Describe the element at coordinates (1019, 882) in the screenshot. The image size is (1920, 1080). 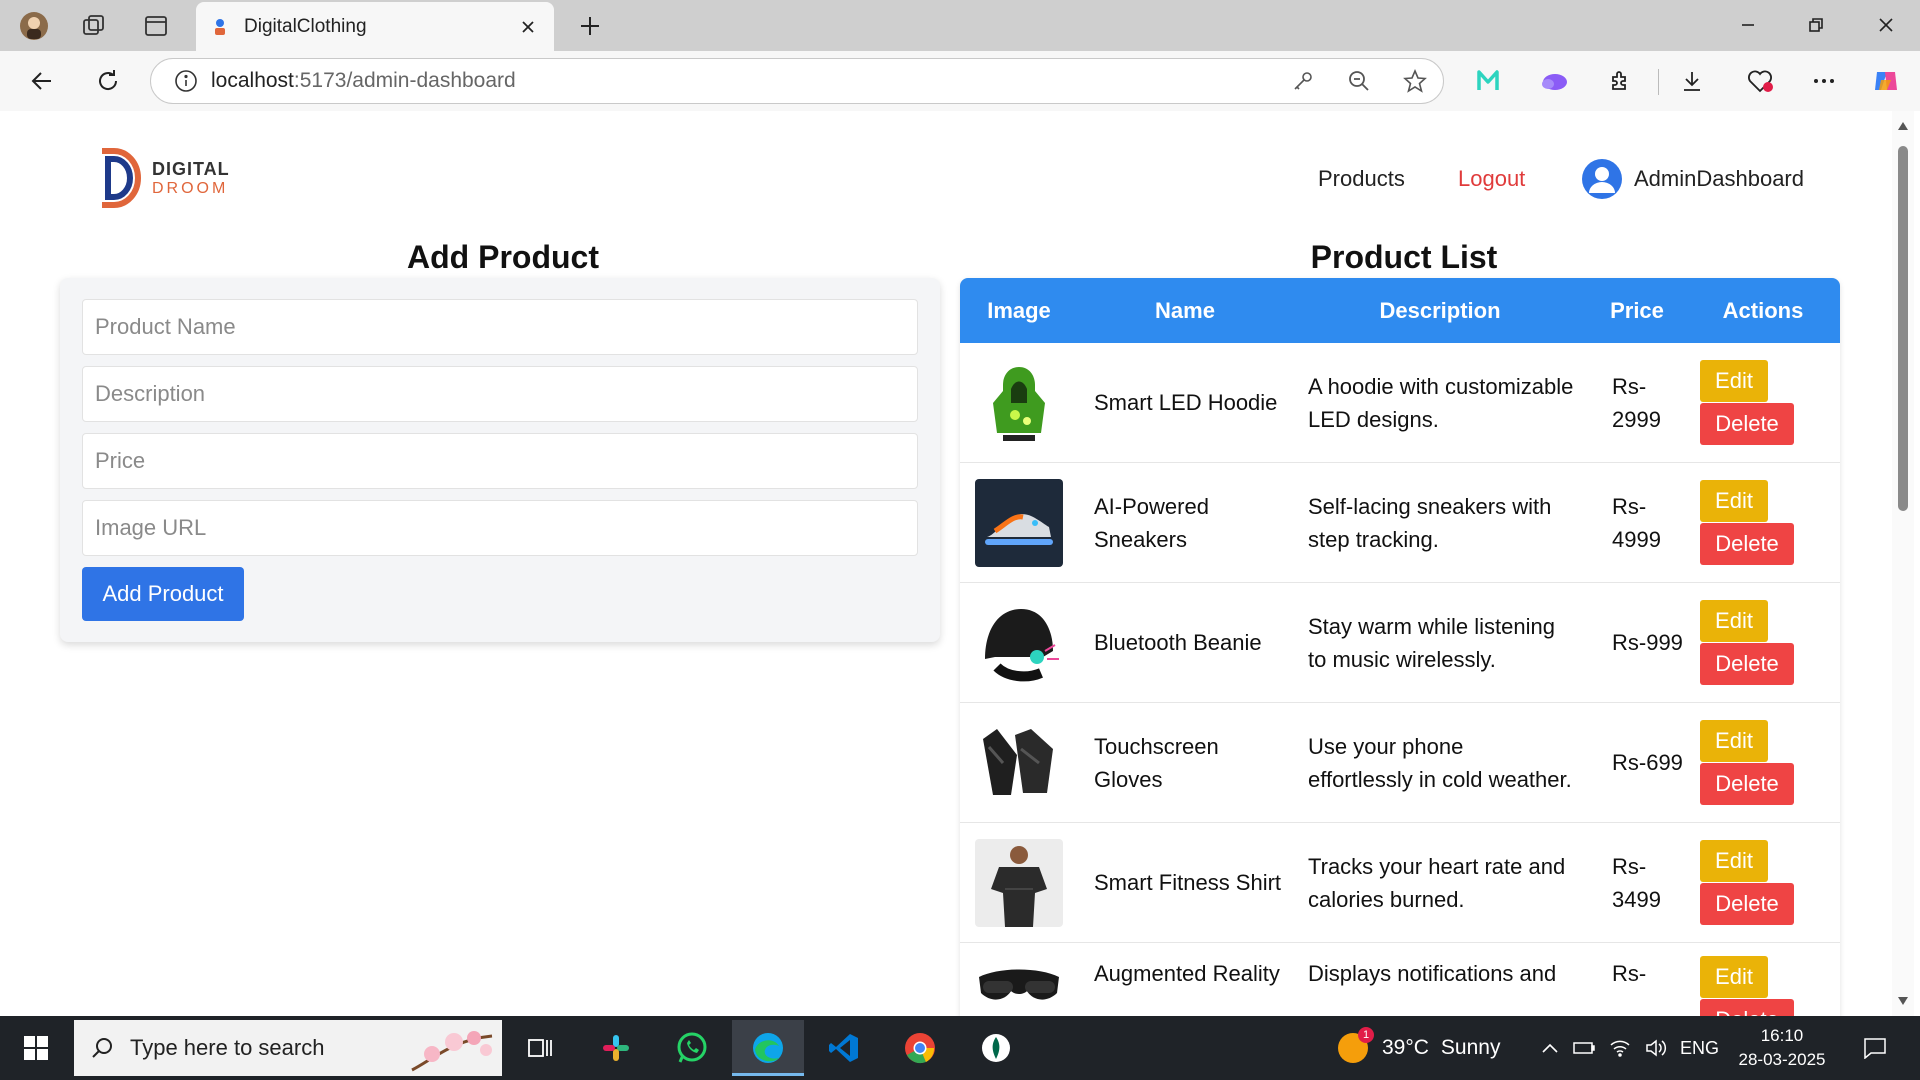
I see `fitness-shirt-image` at that location.